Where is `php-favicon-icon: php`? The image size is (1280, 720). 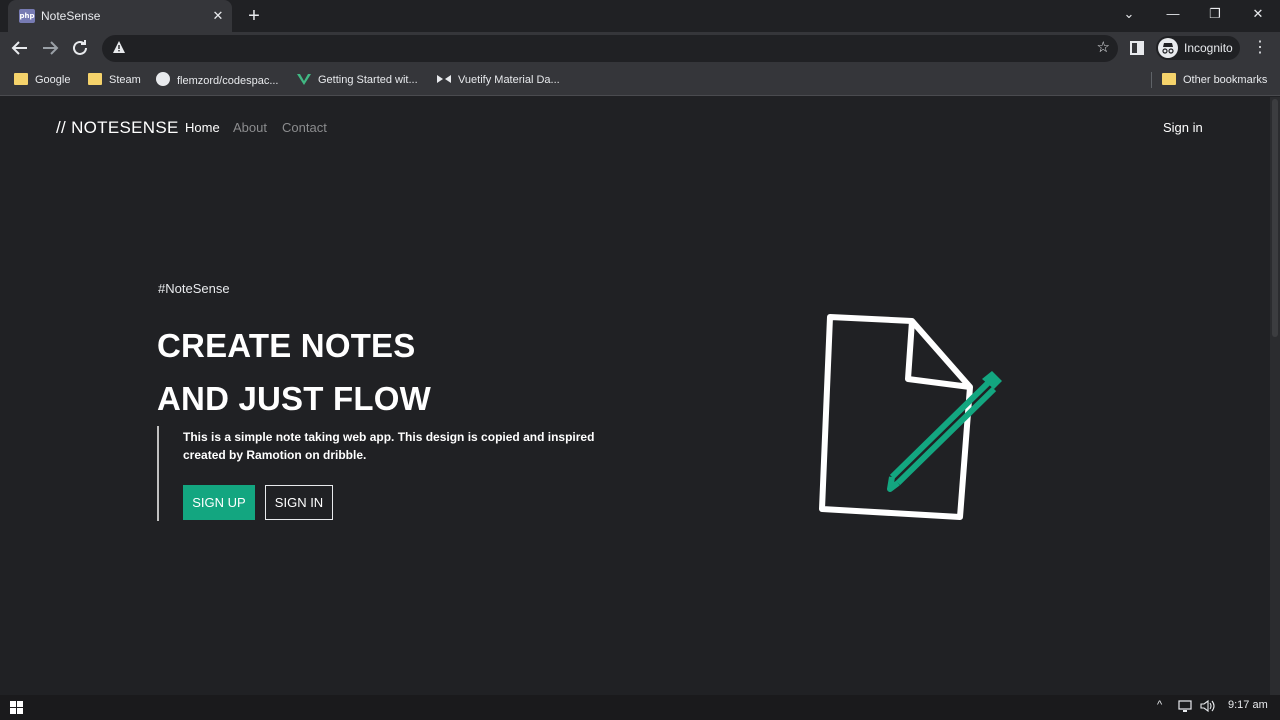 php-favicon-icon: php is located at coordinates (27, 16).